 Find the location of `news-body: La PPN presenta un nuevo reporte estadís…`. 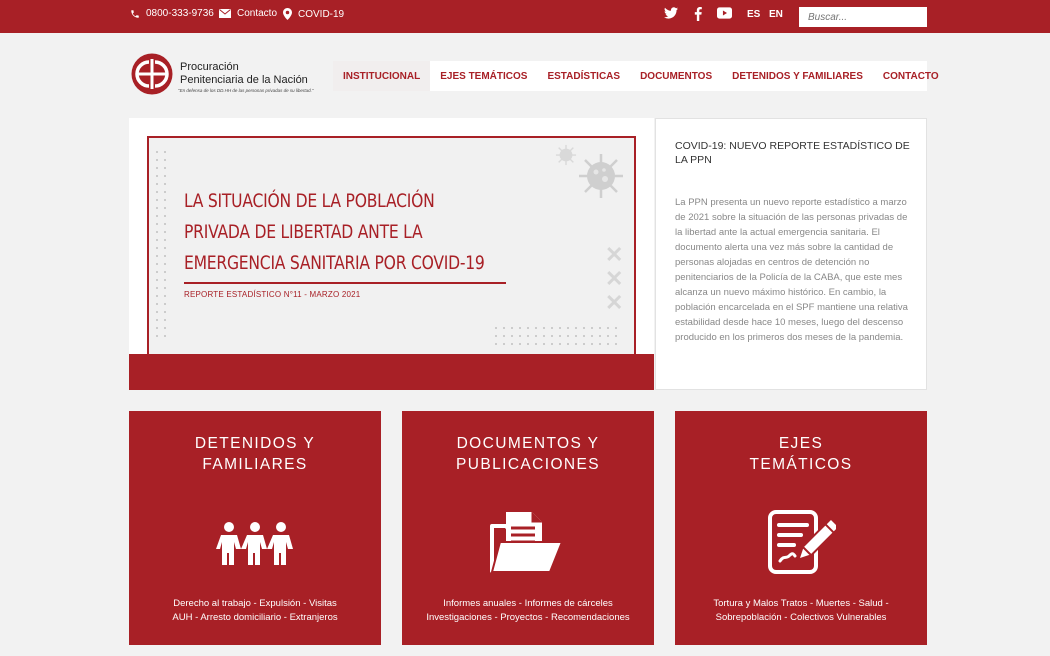

news-body: La PPN presenta un nuevo reporte estadís… is located at coordinates (791, 270).